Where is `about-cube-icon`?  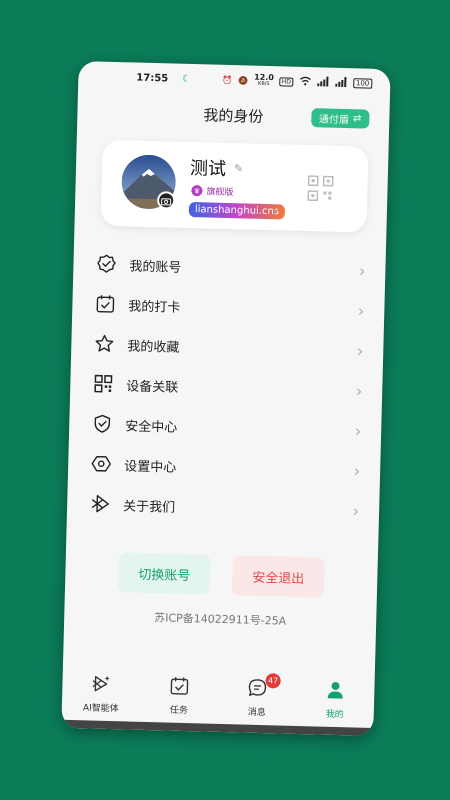 about-cube-icon is located at coordinates (100, 503).